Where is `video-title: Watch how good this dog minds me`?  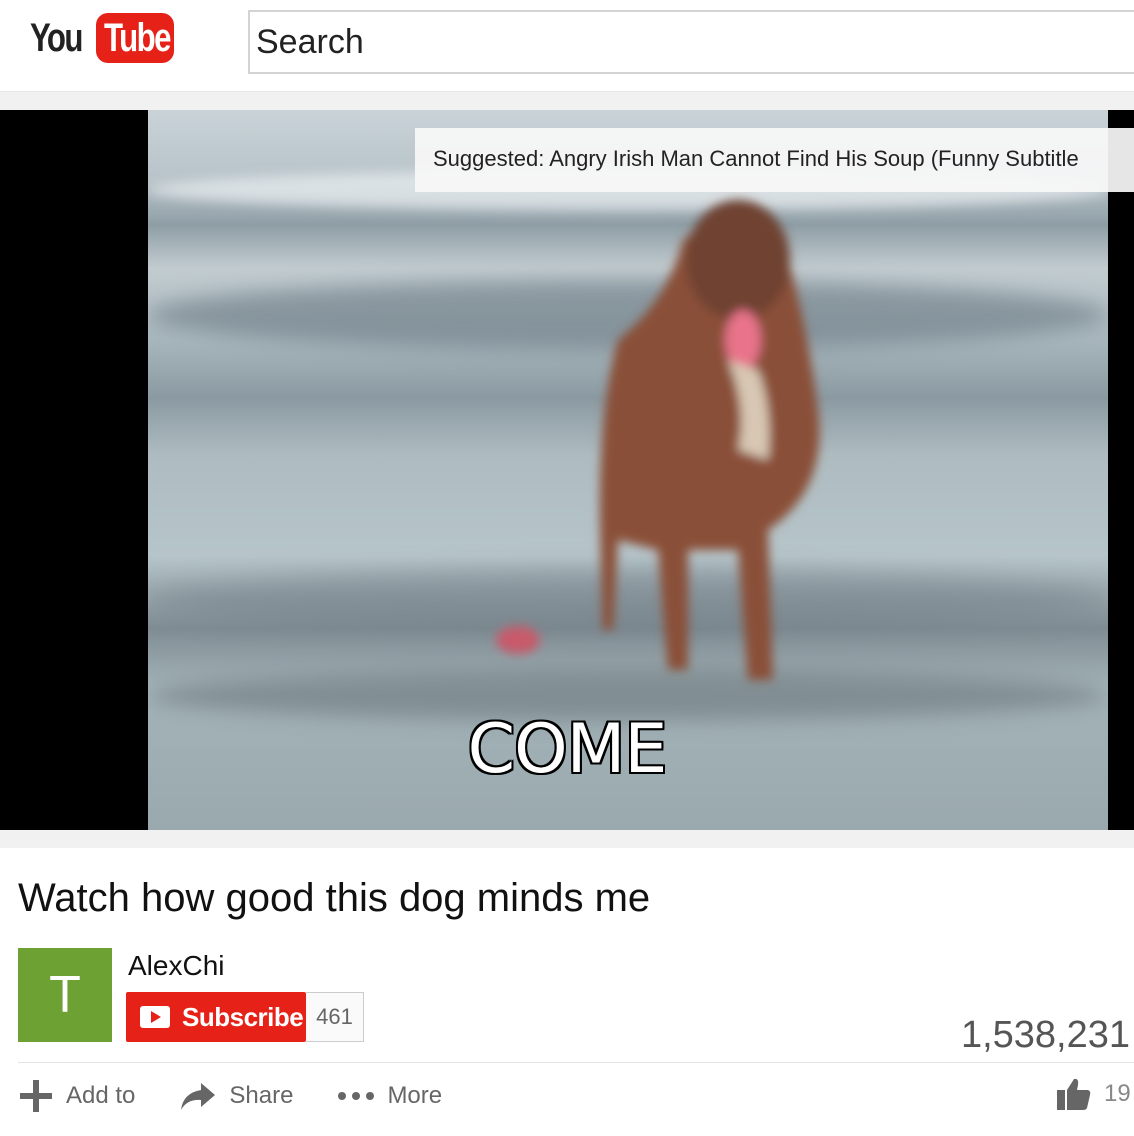
video-title: Watch how good this dog minds me is located at coordinates (334, 898).